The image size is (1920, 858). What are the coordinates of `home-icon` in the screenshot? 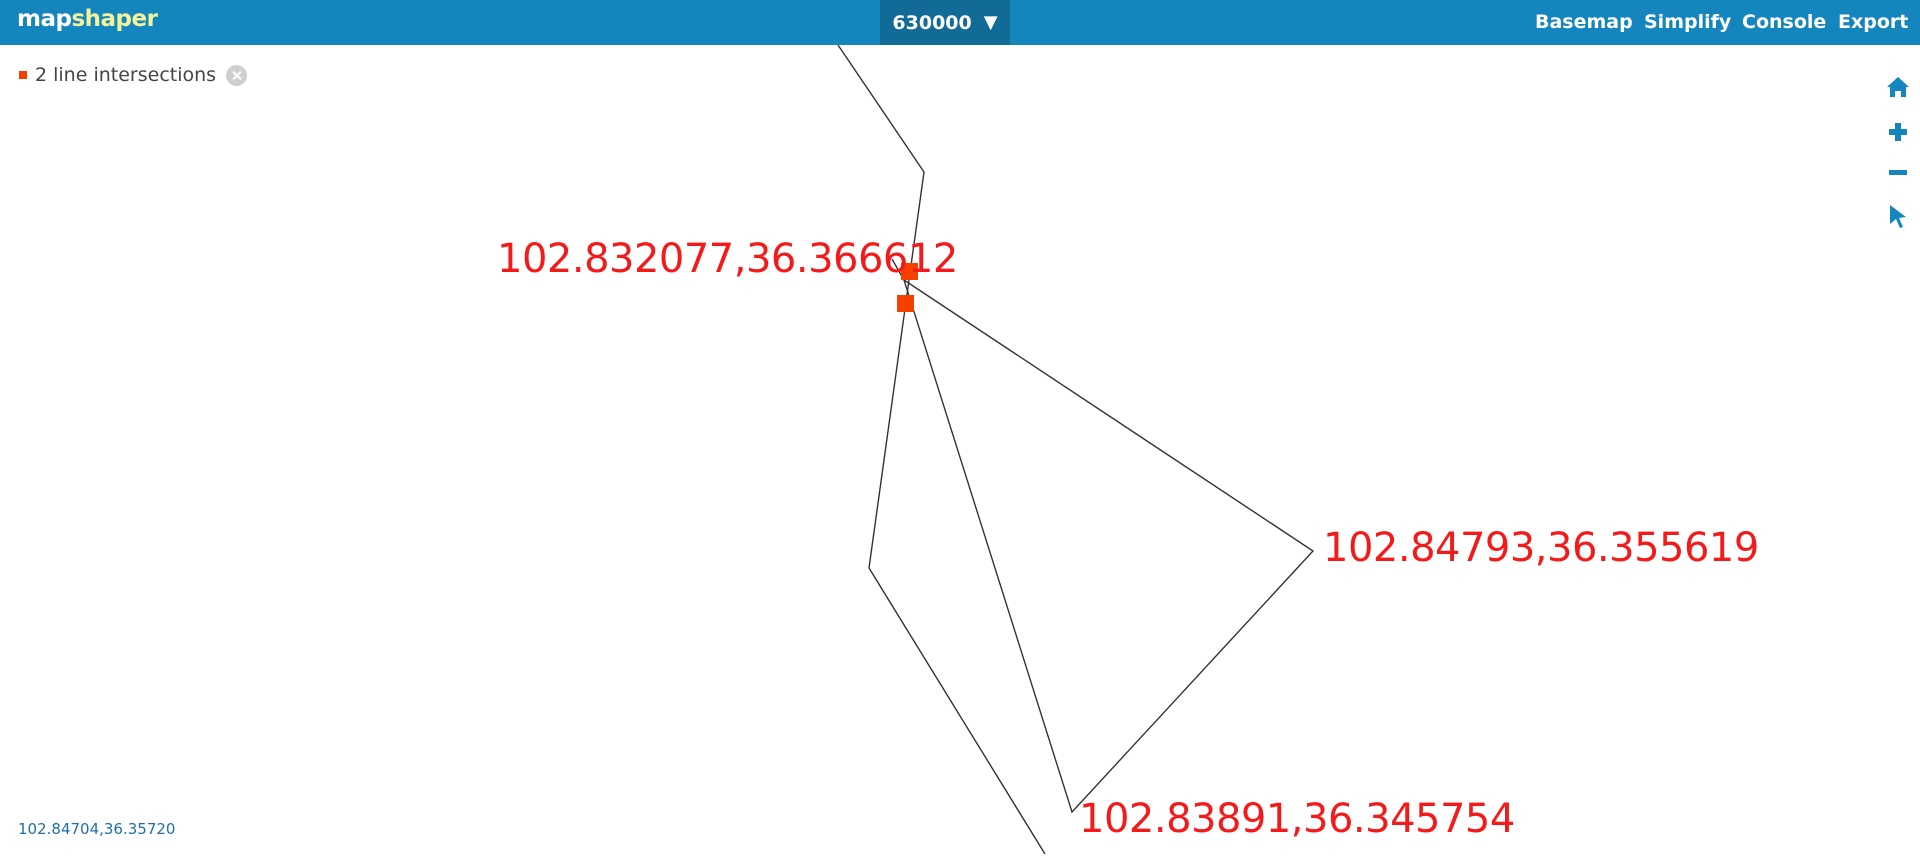 It's located at (1898, 87).